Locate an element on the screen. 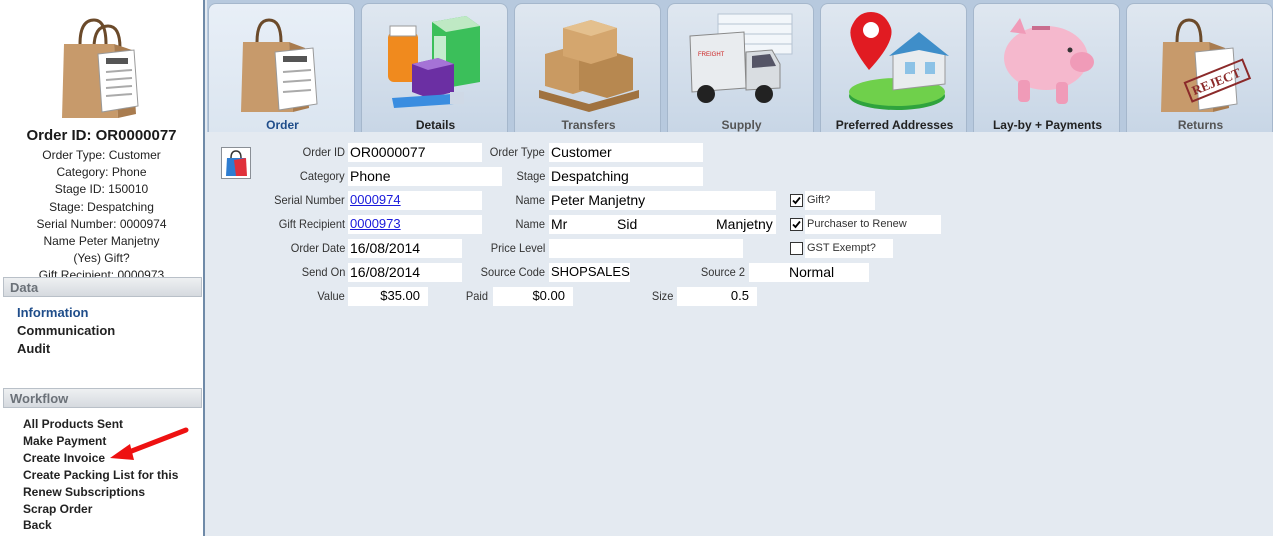  summary-line: Stage: Despatching is located at coordinates (101, 206).